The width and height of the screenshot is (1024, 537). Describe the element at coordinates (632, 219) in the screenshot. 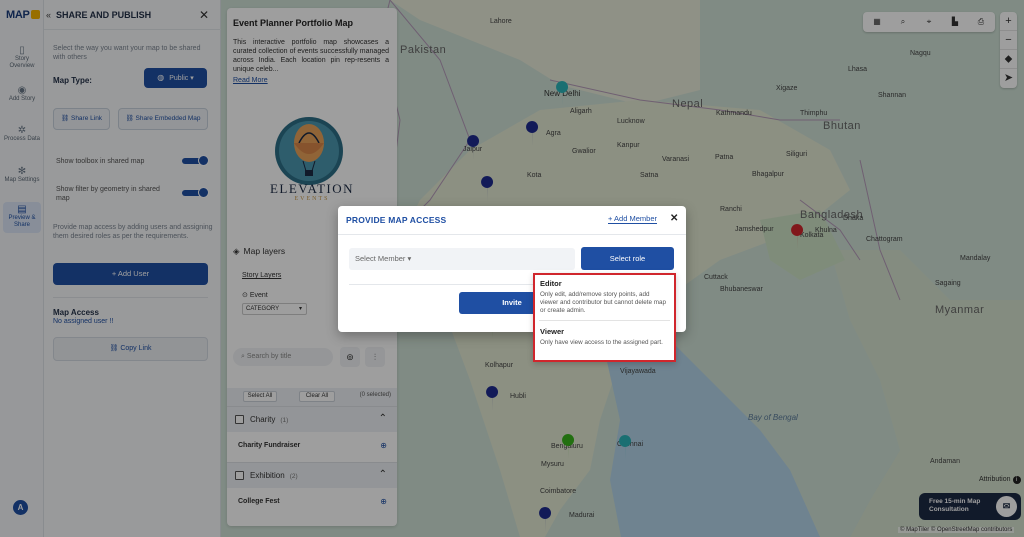

I see `add-member-link: + Add Member` at that location.